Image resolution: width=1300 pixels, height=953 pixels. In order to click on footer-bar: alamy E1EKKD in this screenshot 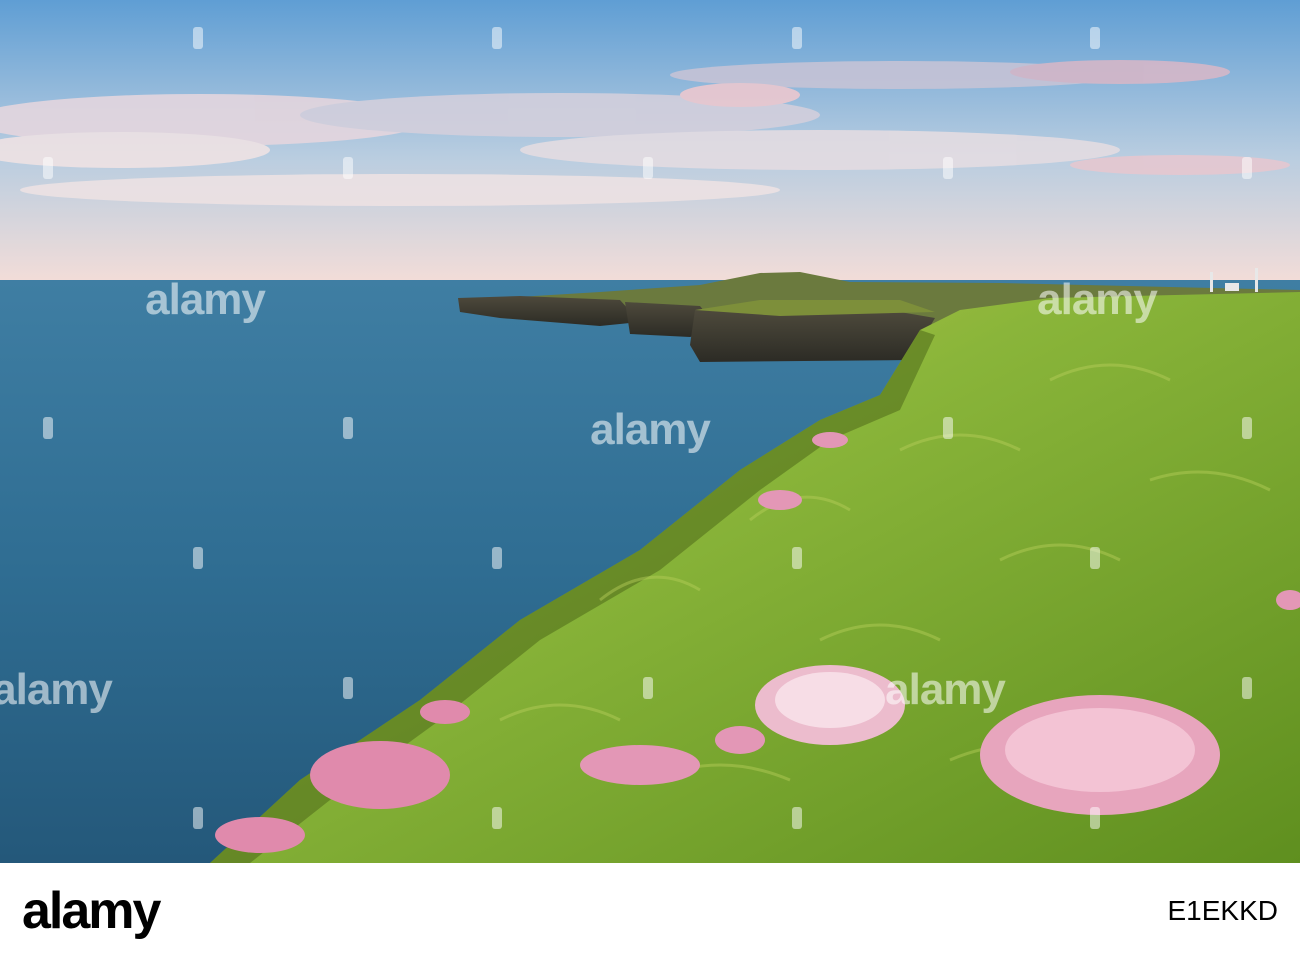, I will do `click(650, 908)`.